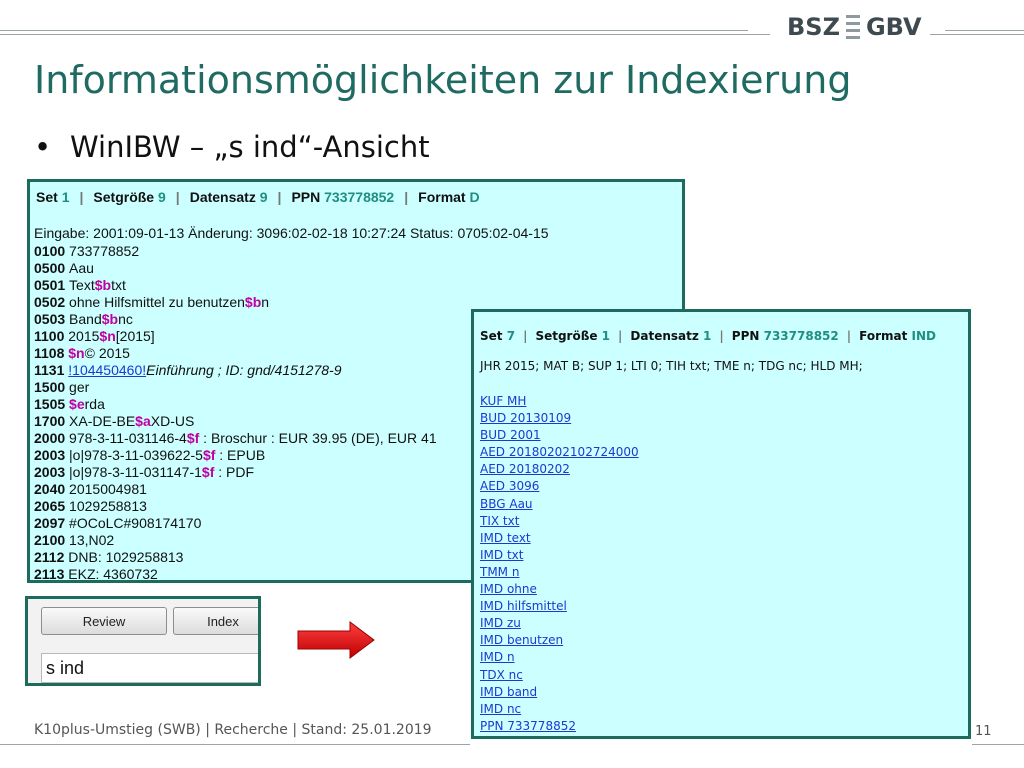 This screenshot has width=1024, height=768. I want to click on index-link: IMD zu, so click(559, 623).